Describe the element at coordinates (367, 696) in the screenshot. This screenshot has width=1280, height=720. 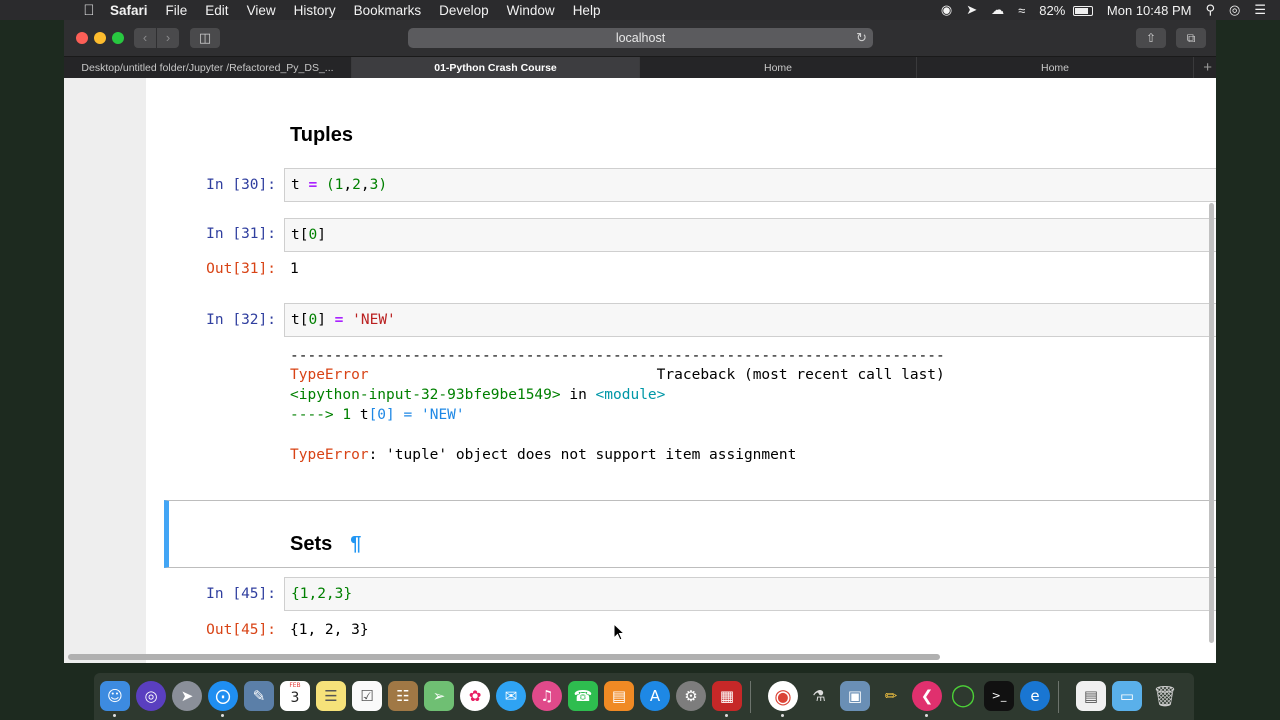
I see `reminders-icon: ☑` at that location.